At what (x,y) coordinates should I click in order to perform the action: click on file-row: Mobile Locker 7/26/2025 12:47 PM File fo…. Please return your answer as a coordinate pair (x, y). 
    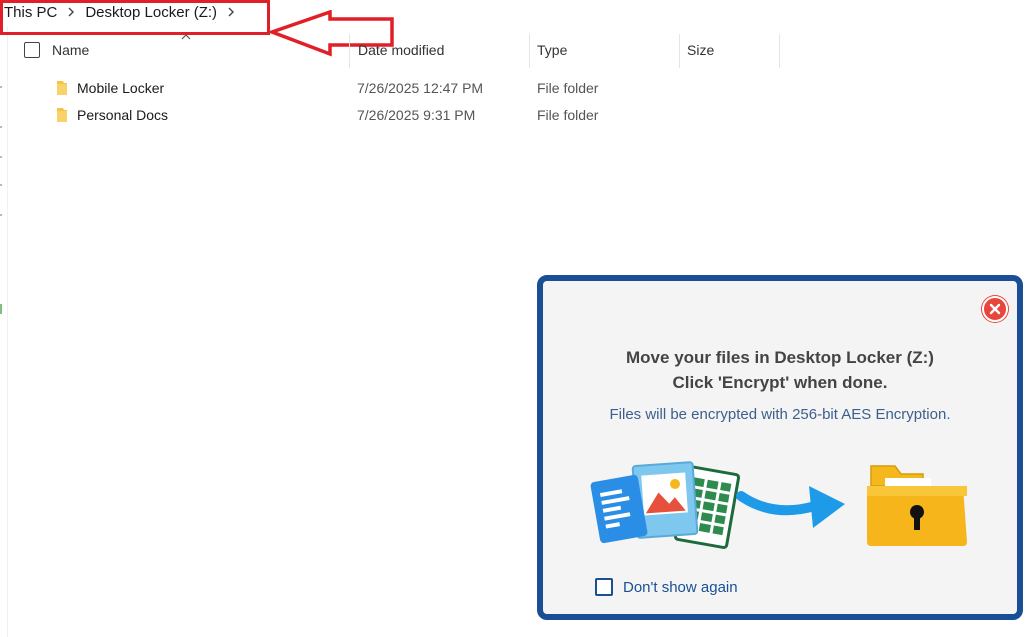
    Looking at the image, I should click on (518, 88).